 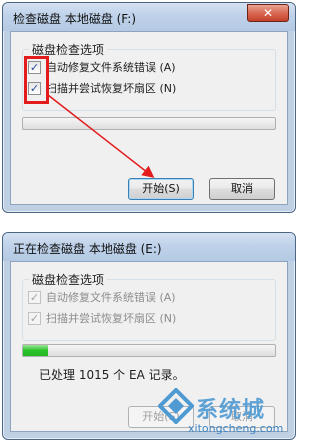 I want to click on window-title: 正在检查磁盘 本地磁盘 (E:), so click(x=87, y=249).